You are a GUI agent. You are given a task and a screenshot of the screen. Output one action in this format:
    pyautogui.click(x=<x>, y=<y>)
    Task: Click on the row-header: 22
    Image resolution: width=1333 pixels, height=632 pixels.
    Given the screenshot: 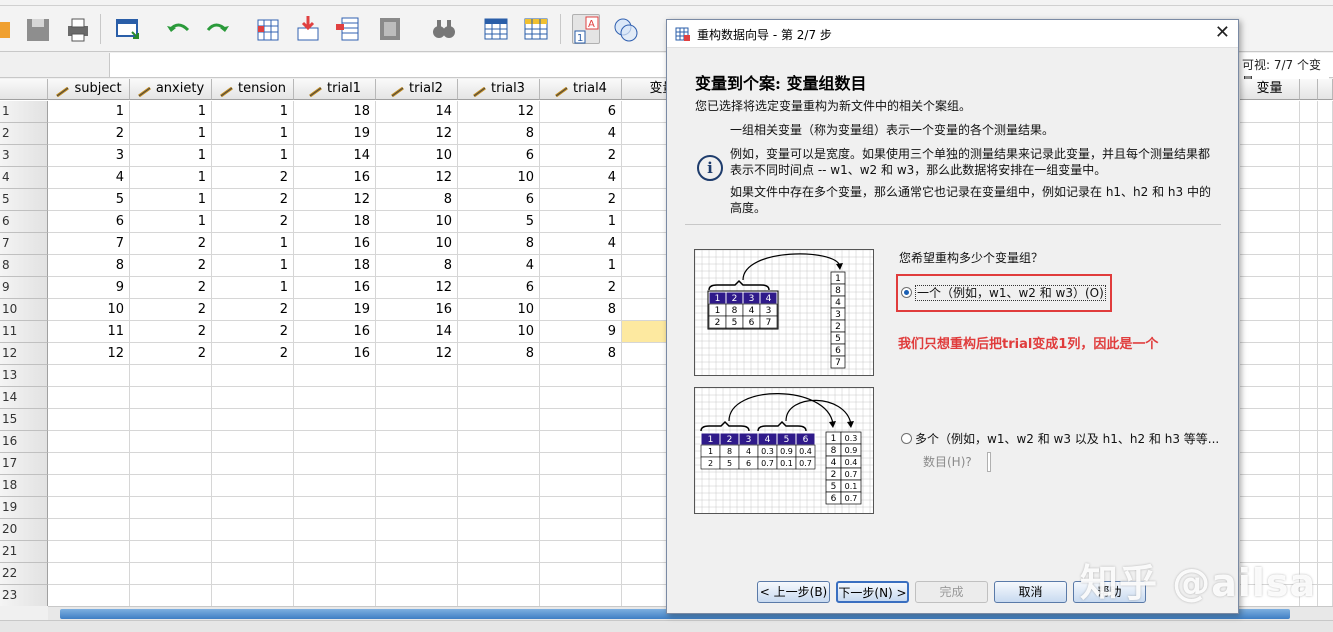 What is the action you would take?
    pyautogui.click(x=24, y=574)
    